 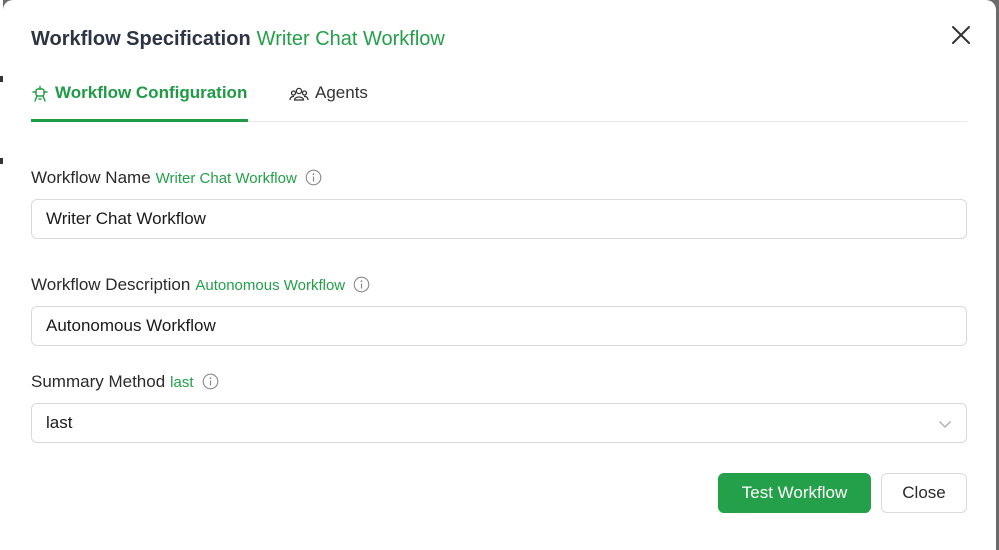 What do you see at coordinates (961, 35) in the screenshot?
I see `close-icon` at bounding box center [961, 35].